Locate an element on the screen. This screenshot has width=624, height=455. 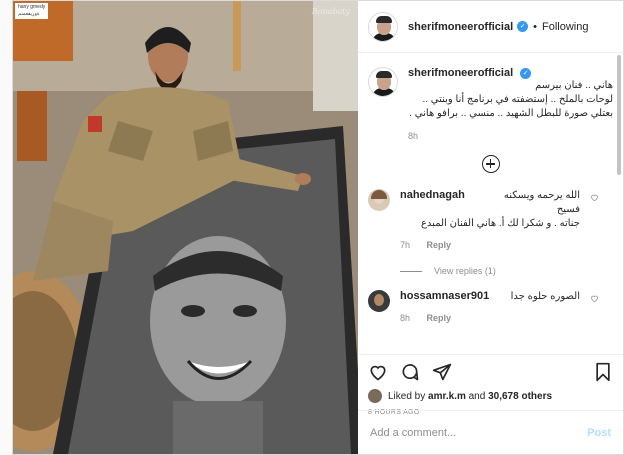
author-username: sherifmoneerofficial is located at coordinates (460, 27).